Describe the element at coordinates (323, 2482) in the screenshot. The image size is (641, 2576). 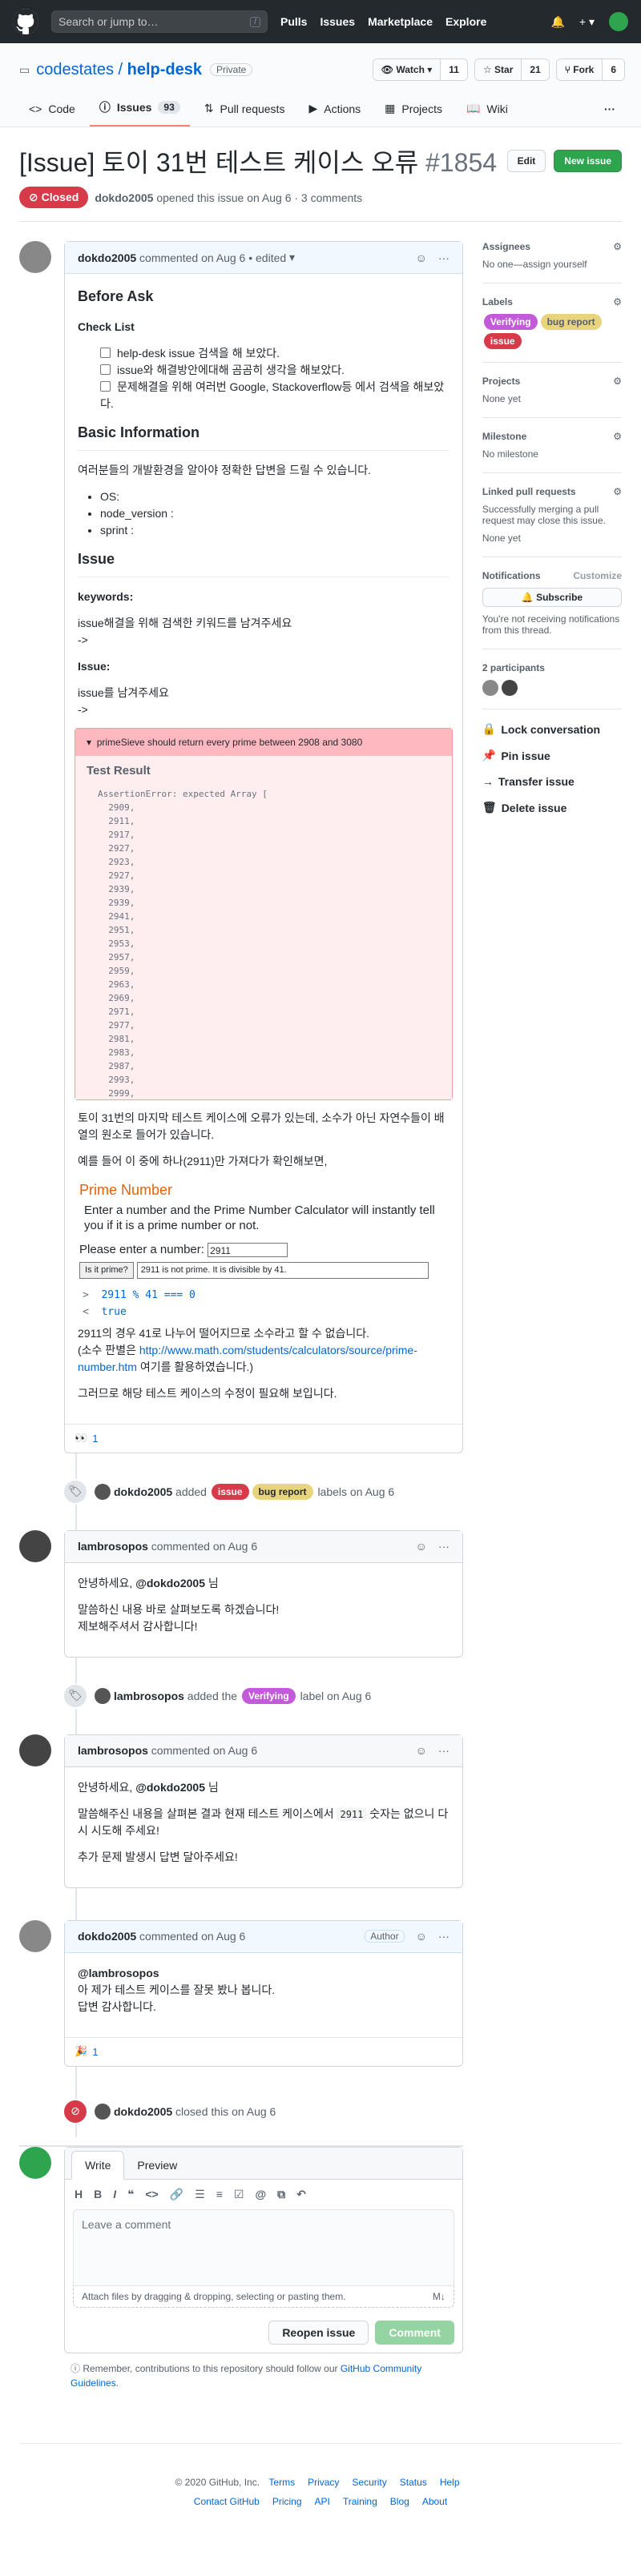
I see `footer-link: Privacy` at that location.